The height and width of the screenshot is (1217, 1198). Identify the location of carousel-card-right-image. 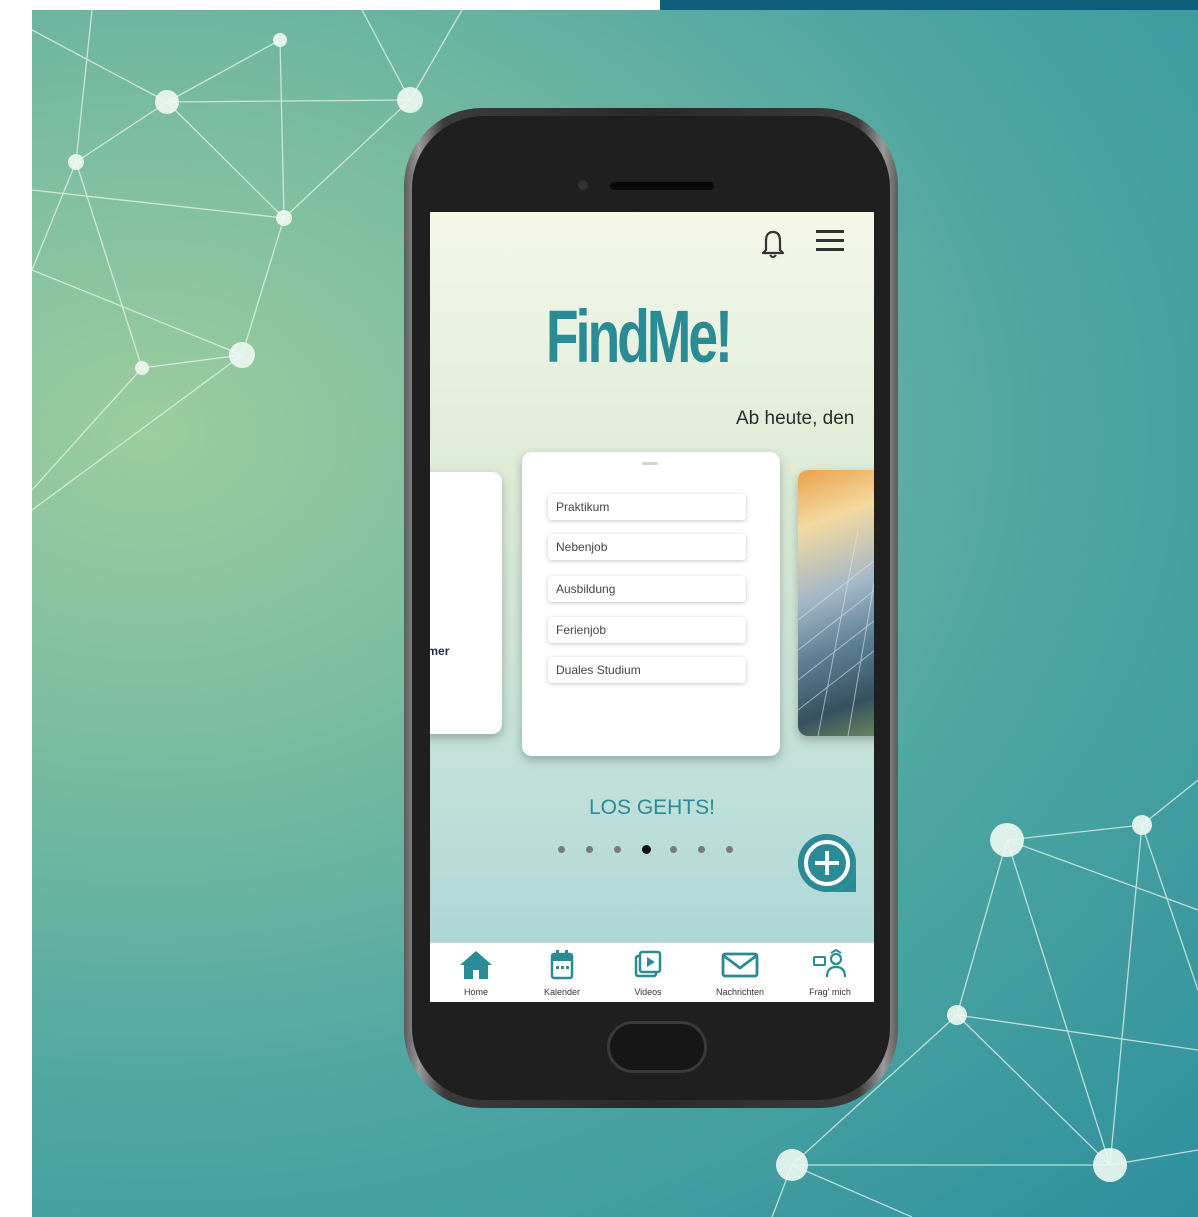
(836, 603).